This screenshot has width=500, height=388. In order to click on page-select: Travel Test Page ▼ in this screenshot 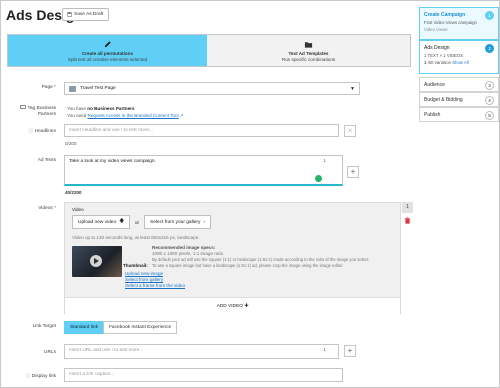, I will do `click(212, 88)`.